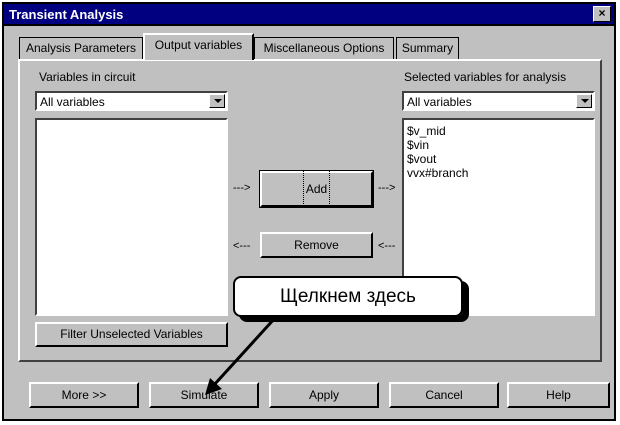 Image resolution: width=620 pixels, height=425 pixels. What do you see at coordinates (241, 355) in the screenshot?
I see `arrow-icon` at bounding box center [241, 355].